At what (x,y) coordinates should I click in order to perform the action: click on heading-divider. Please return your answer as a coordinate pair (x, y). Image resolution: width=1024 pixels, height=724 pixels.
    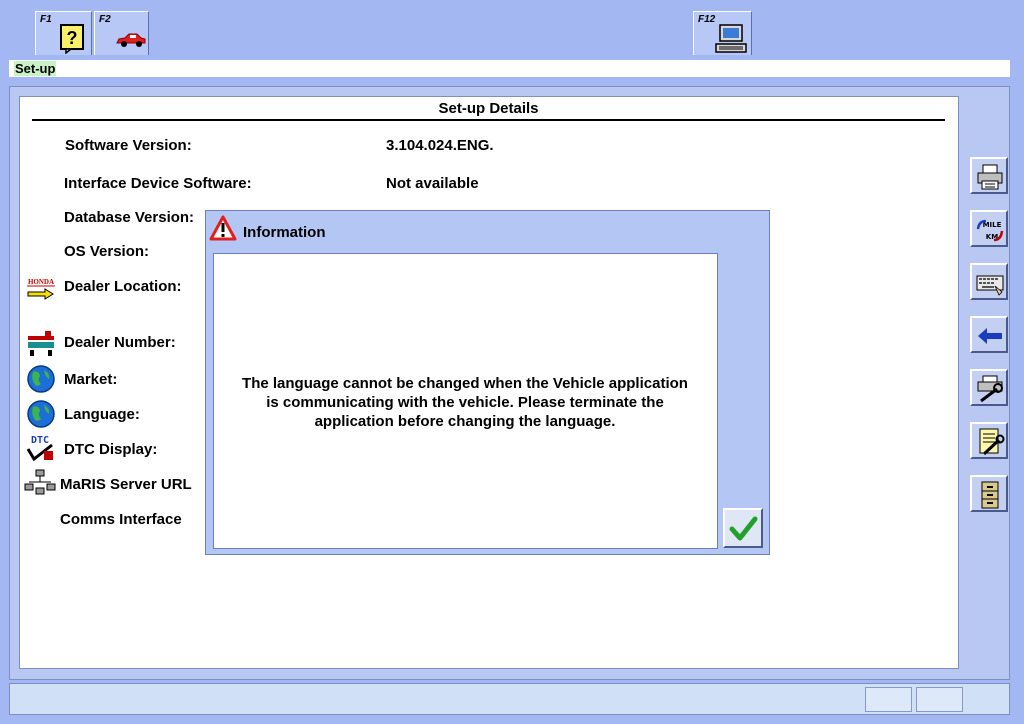
    Looking at the image, I should click on (488, 120).